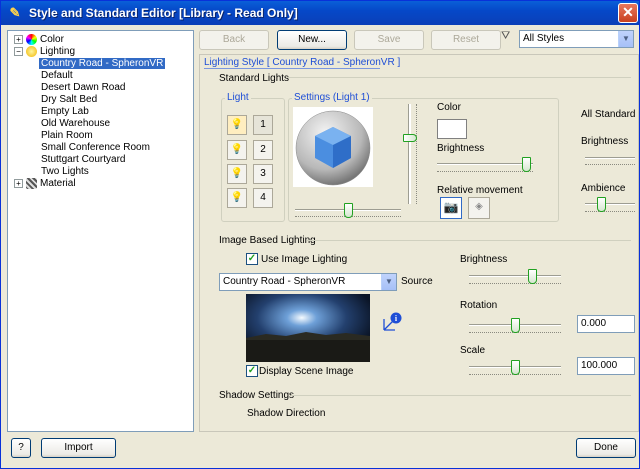  I want to click on tree-item-material: + Material, so click(45, 184).